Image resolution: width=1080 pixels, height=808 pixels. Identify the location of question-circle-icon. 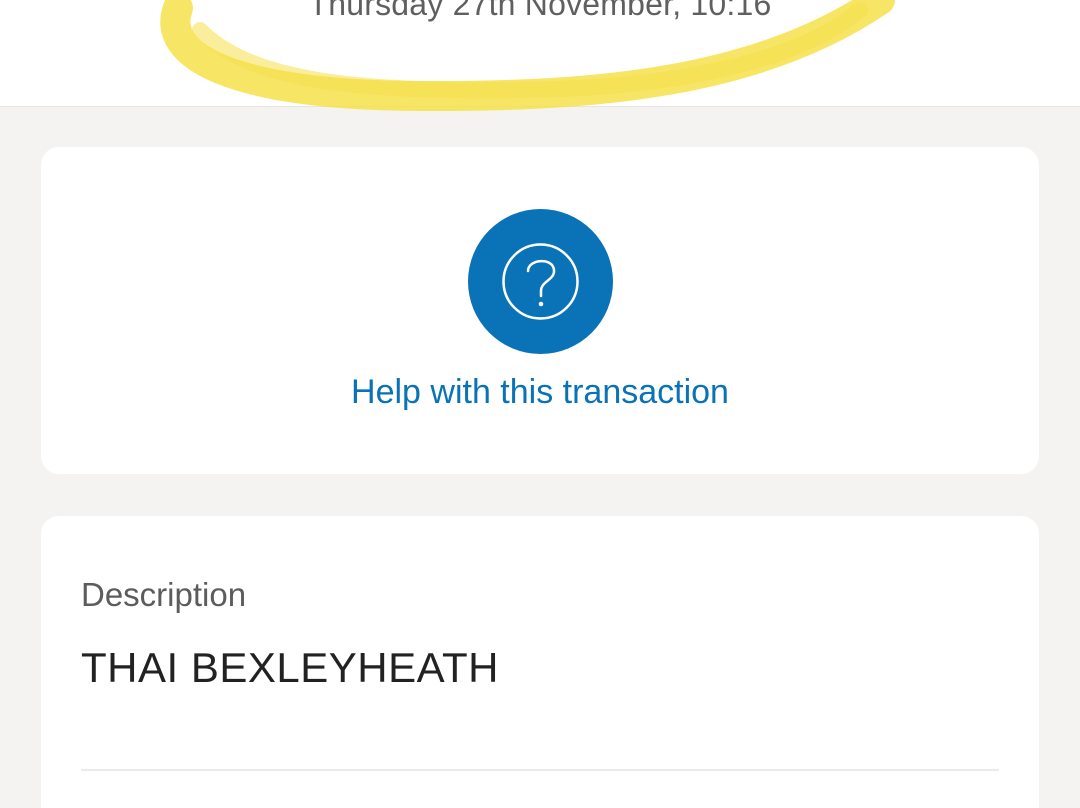
(540, 281).